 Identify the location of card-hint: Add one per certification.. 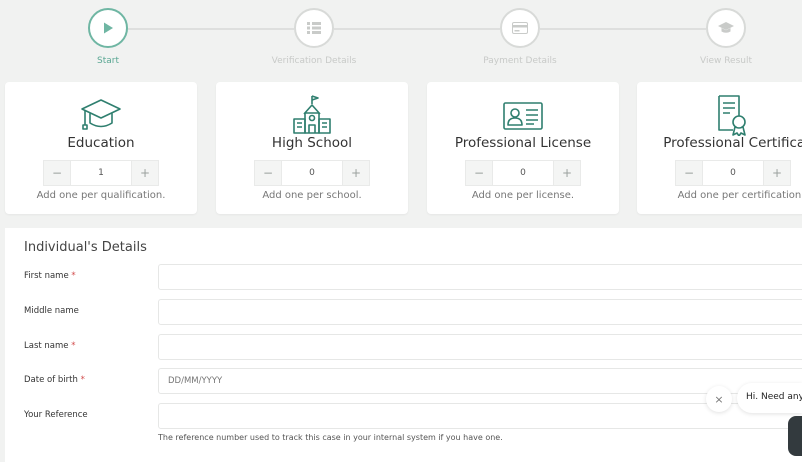
(739, 195).